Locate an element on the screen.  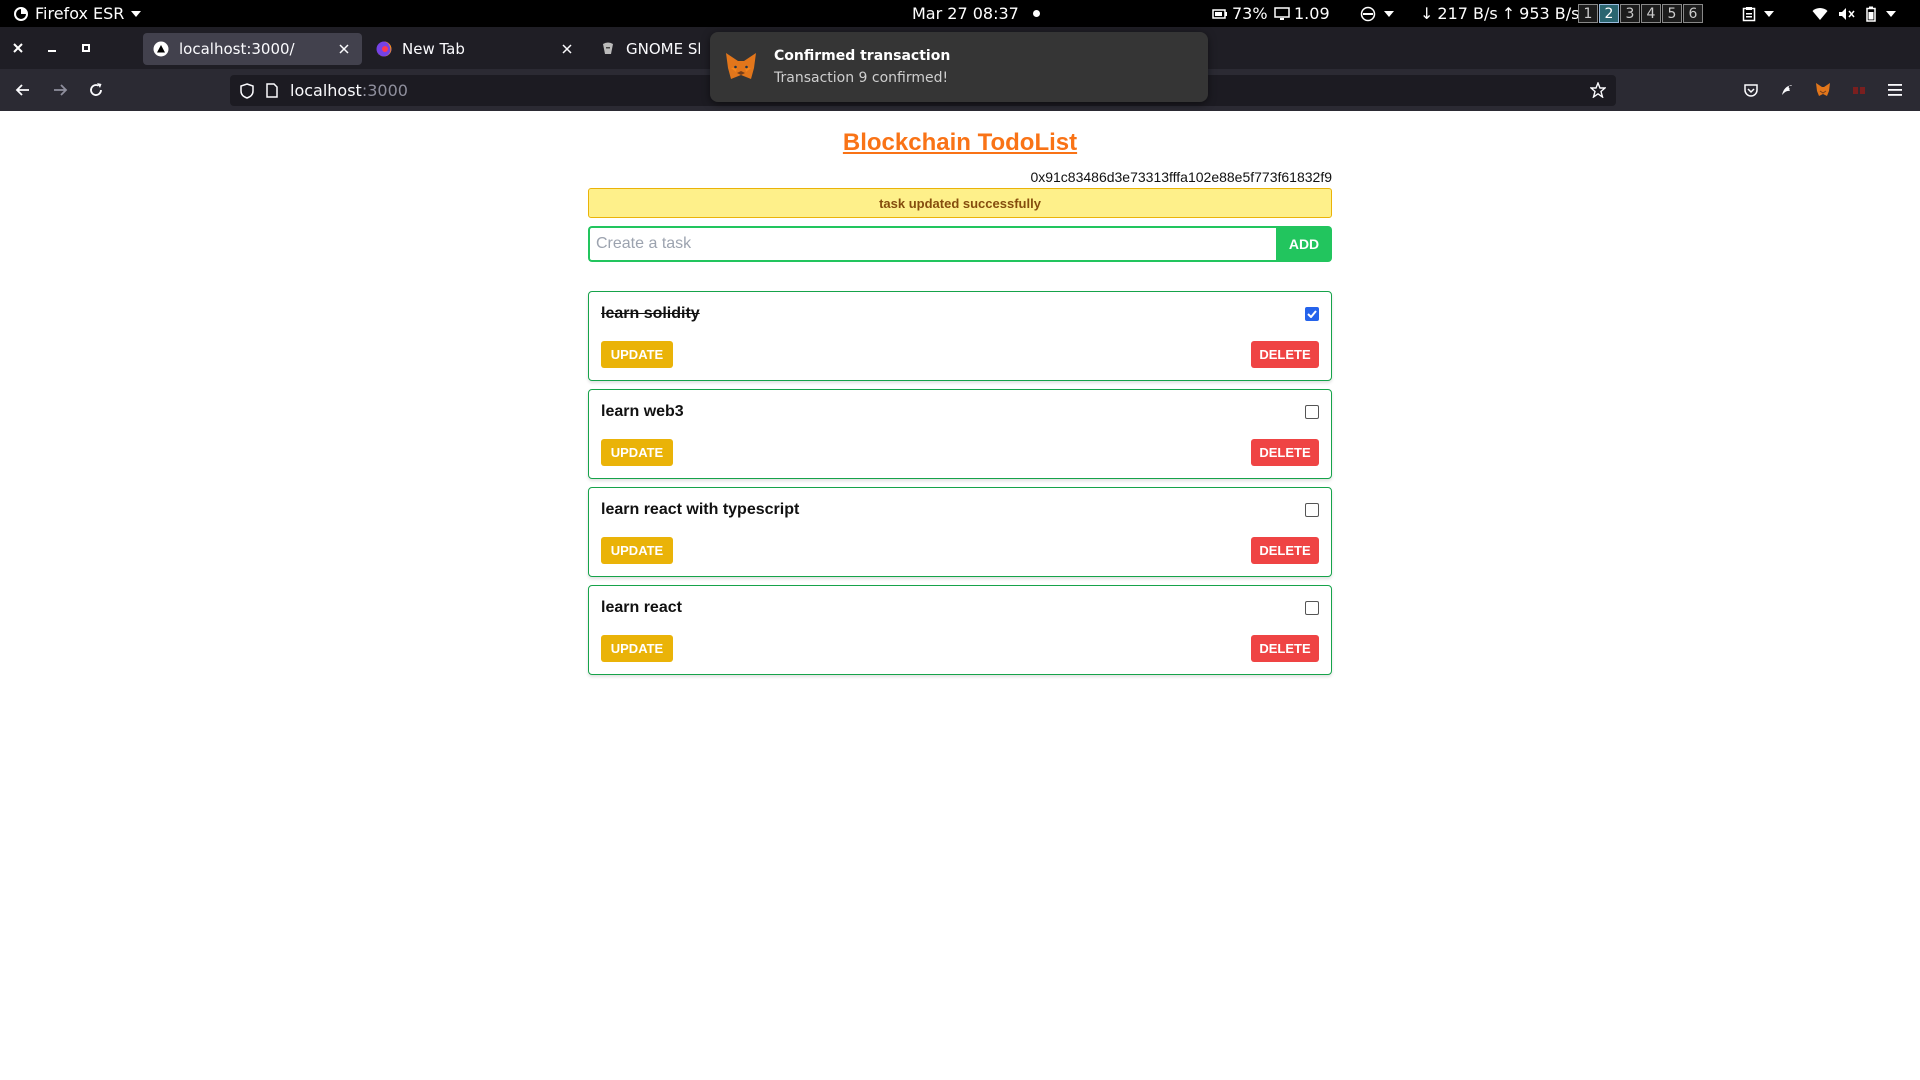
arrow-left-icon is located at coordinates (23, 90).